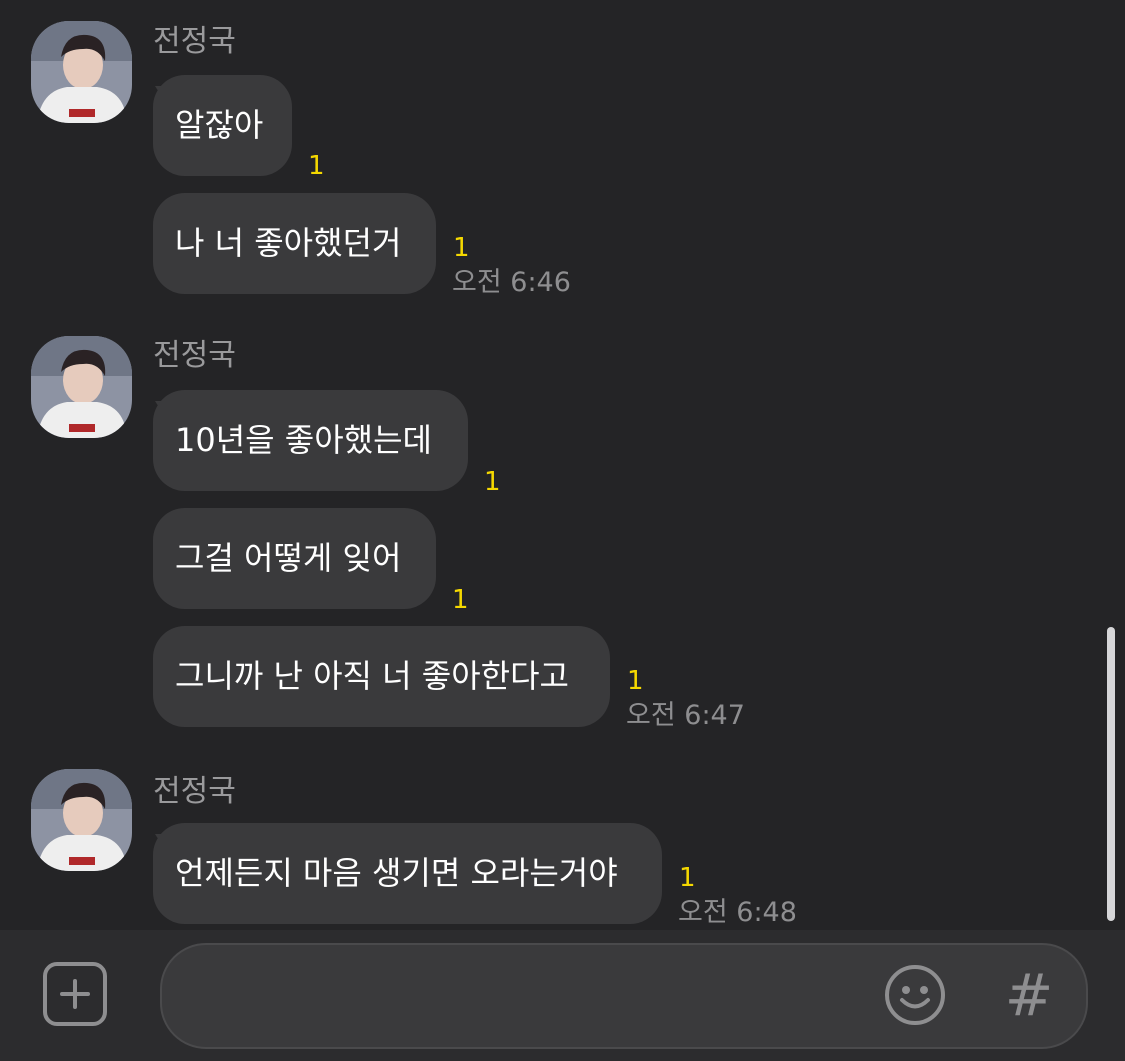 This screenshot has height=1061, width=1125. What do you see at coordinates (222, 125) in the screenshot?
I see `message-bubble: 알잖아` at bounding box center [222, 125].